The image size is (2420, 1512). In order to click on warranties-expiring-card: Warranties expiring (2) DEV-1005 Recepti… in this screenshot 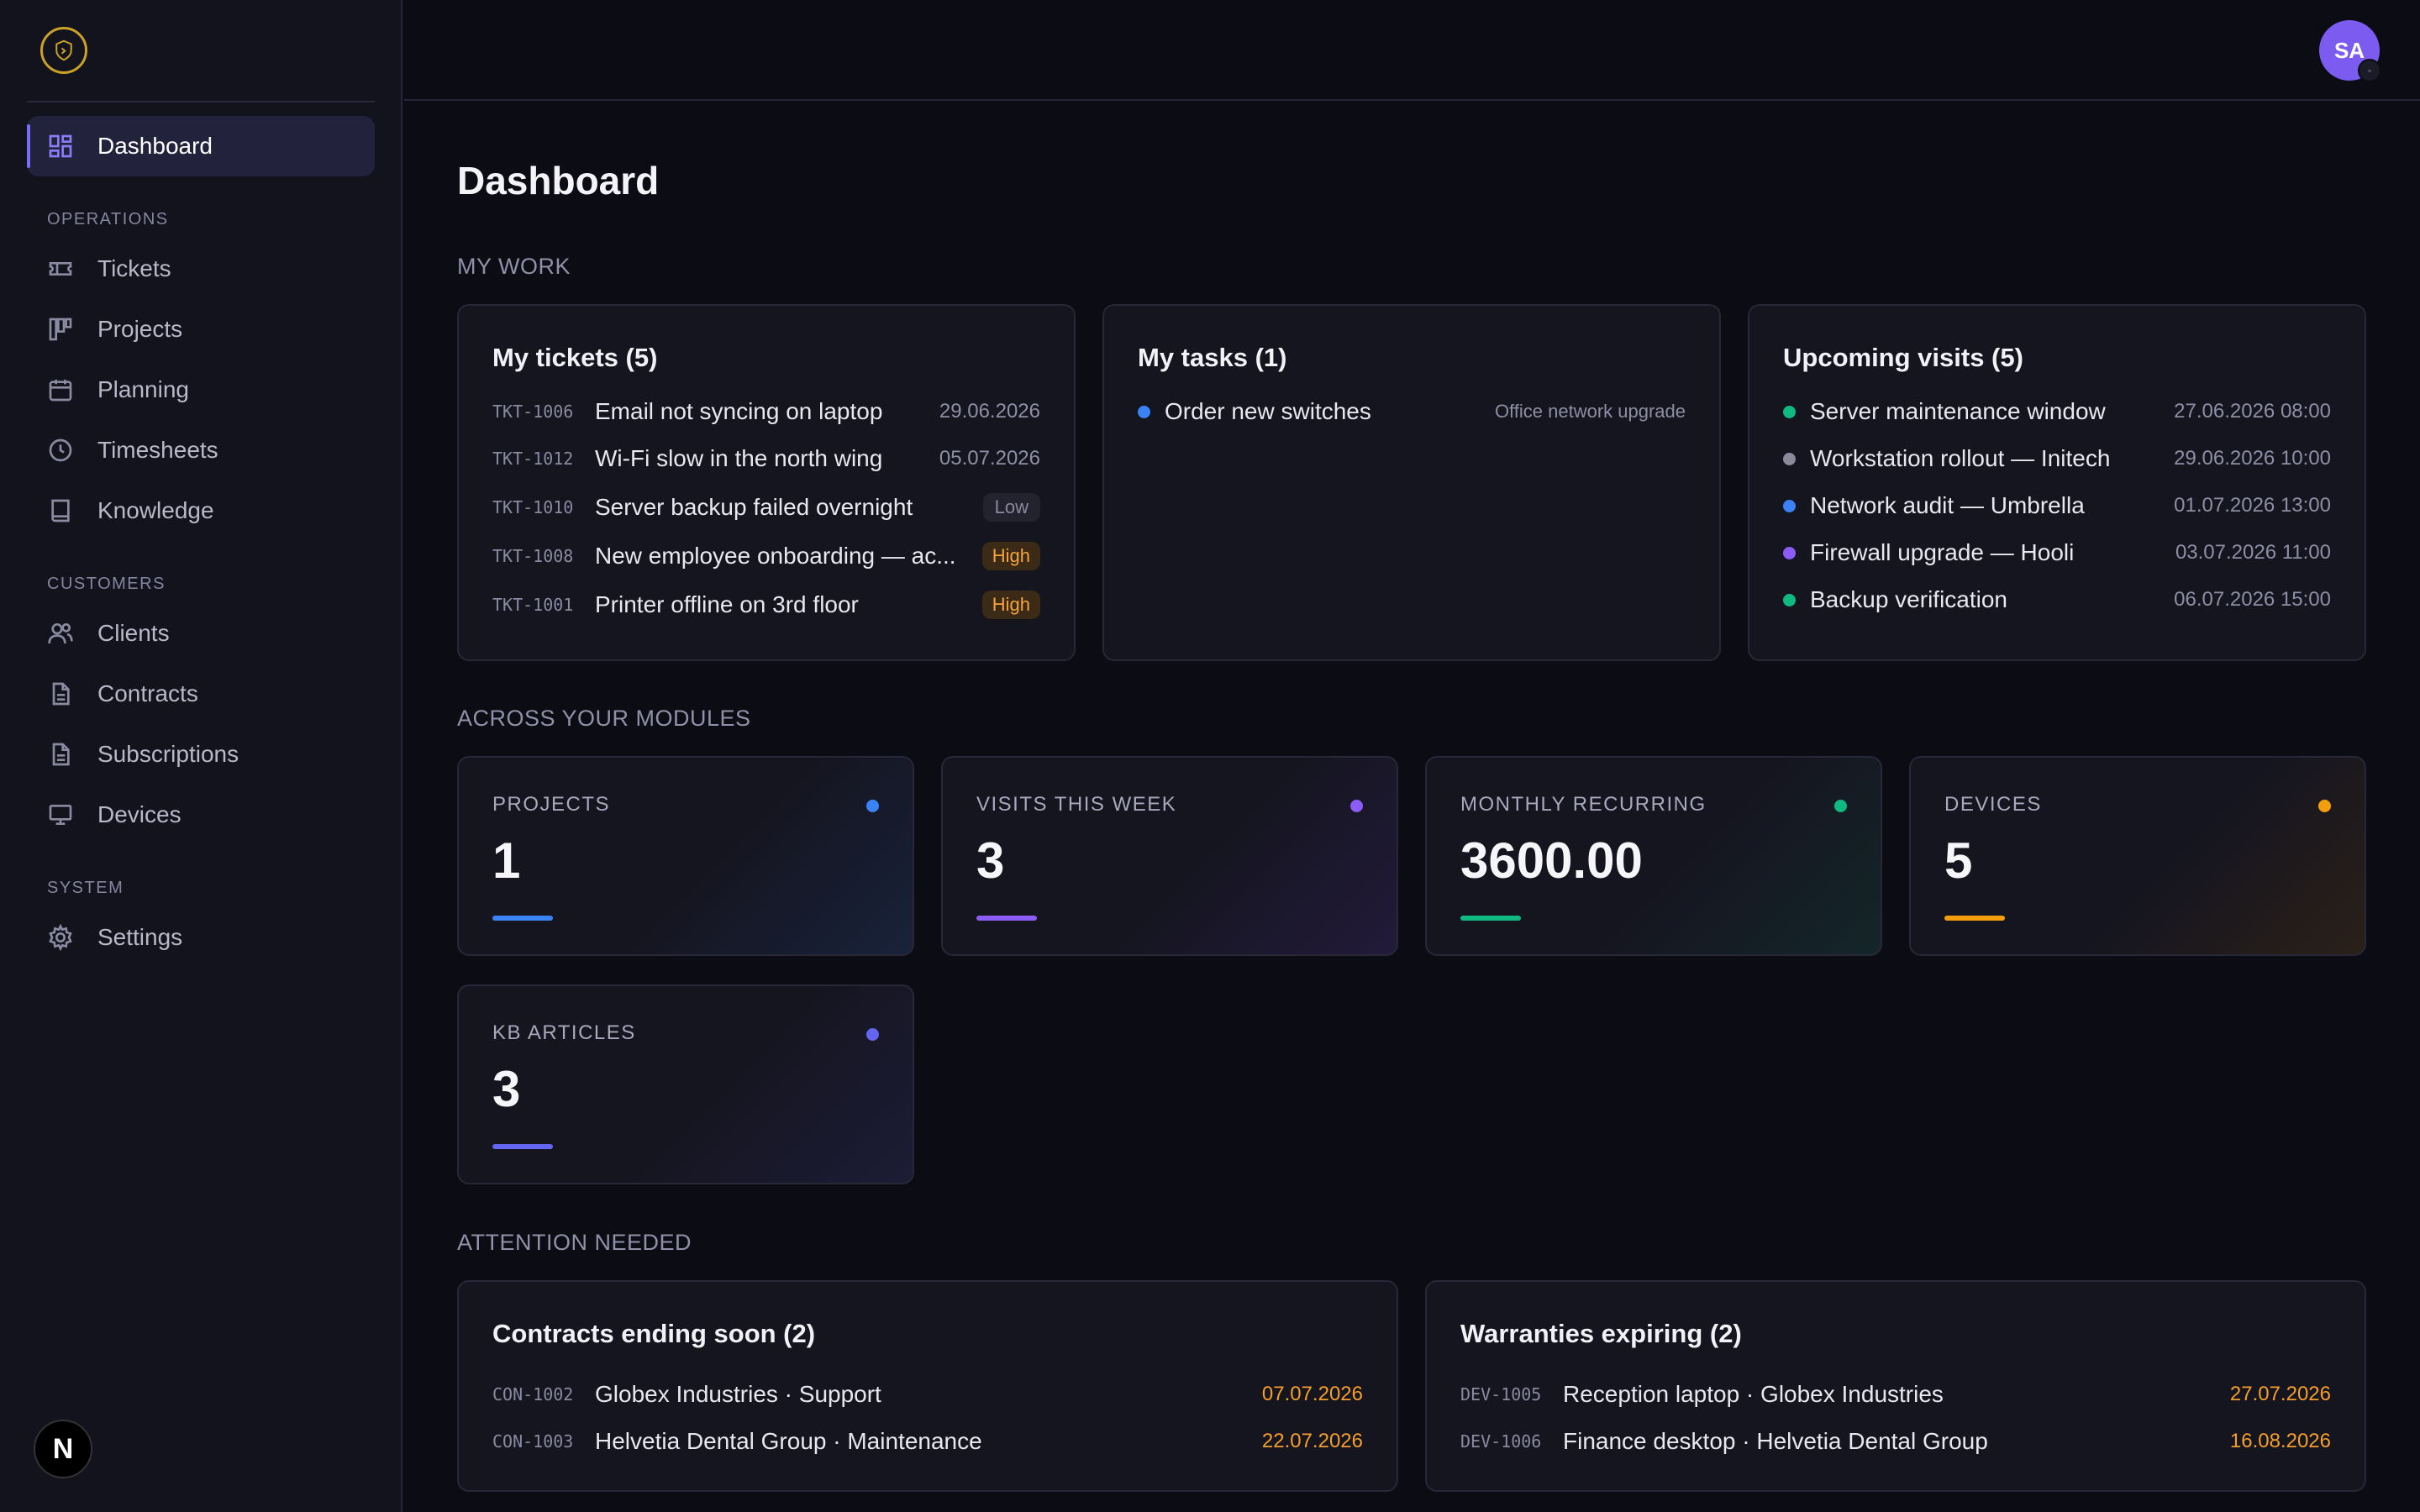, I will do `click(1895, 1386)`.